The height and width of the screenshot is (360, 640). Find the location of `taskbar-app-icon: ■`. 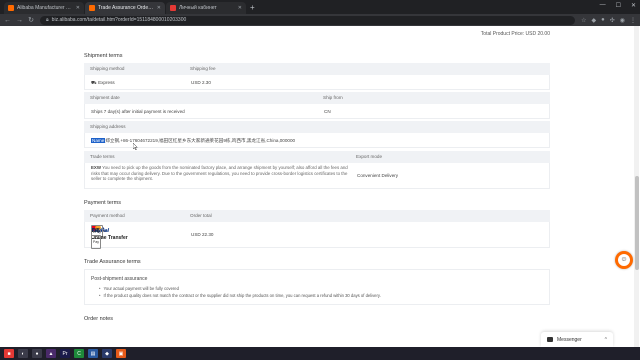

taskbar-app-icon: ■ is located at coordinates (9, 353).